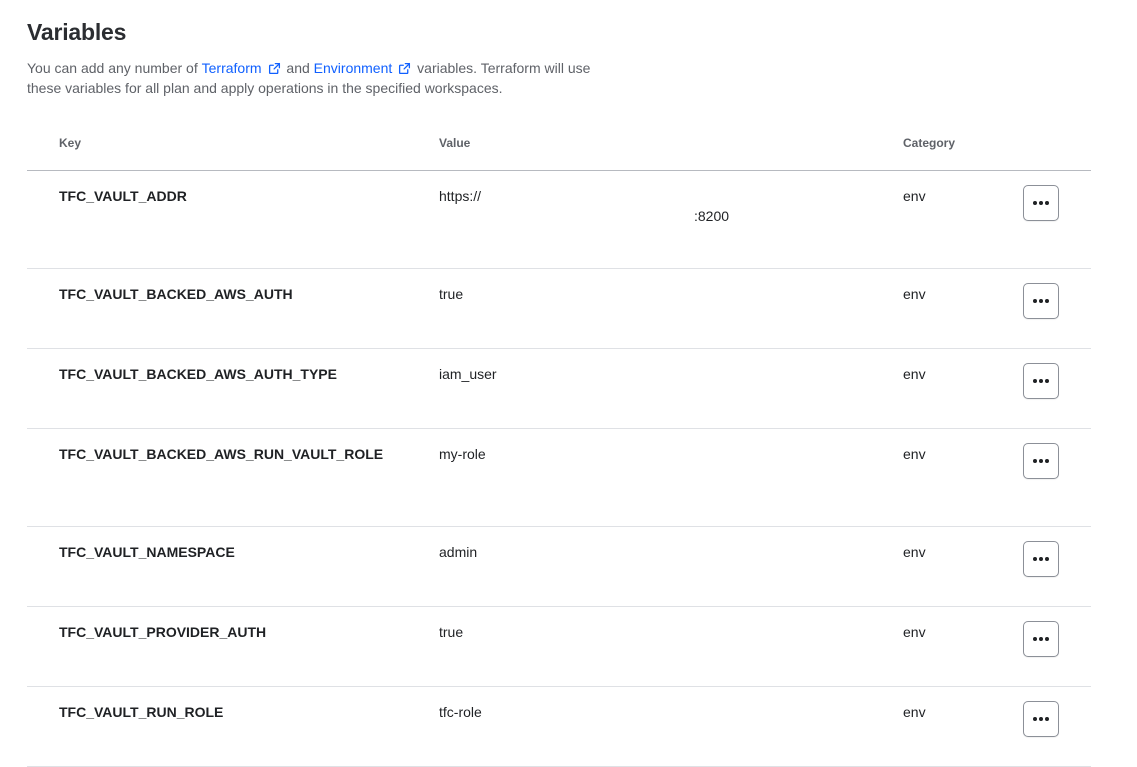  I want to click on table-row: TFC_VAULT_RUN_ROLE tfc-role env, so click(559, 726).